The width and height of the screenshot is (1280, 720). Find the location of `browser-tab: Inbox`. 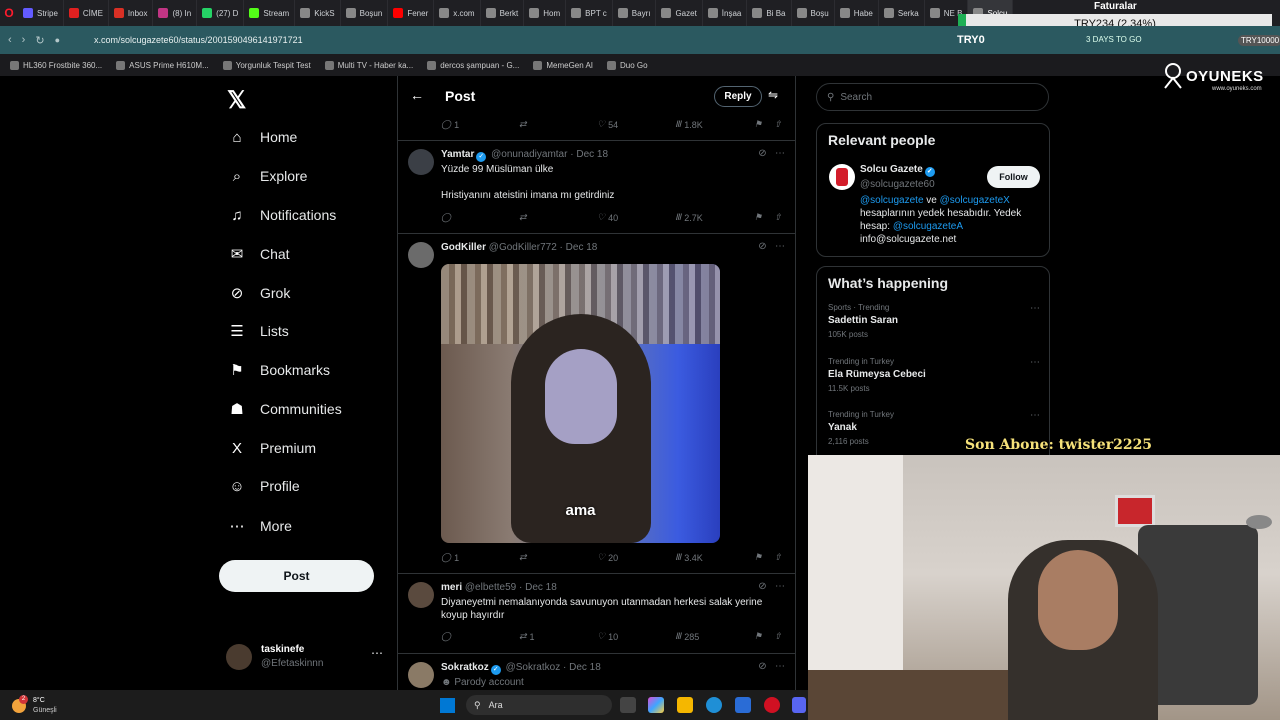

browser-tab: Inbox is located at coordinates (131, 13).